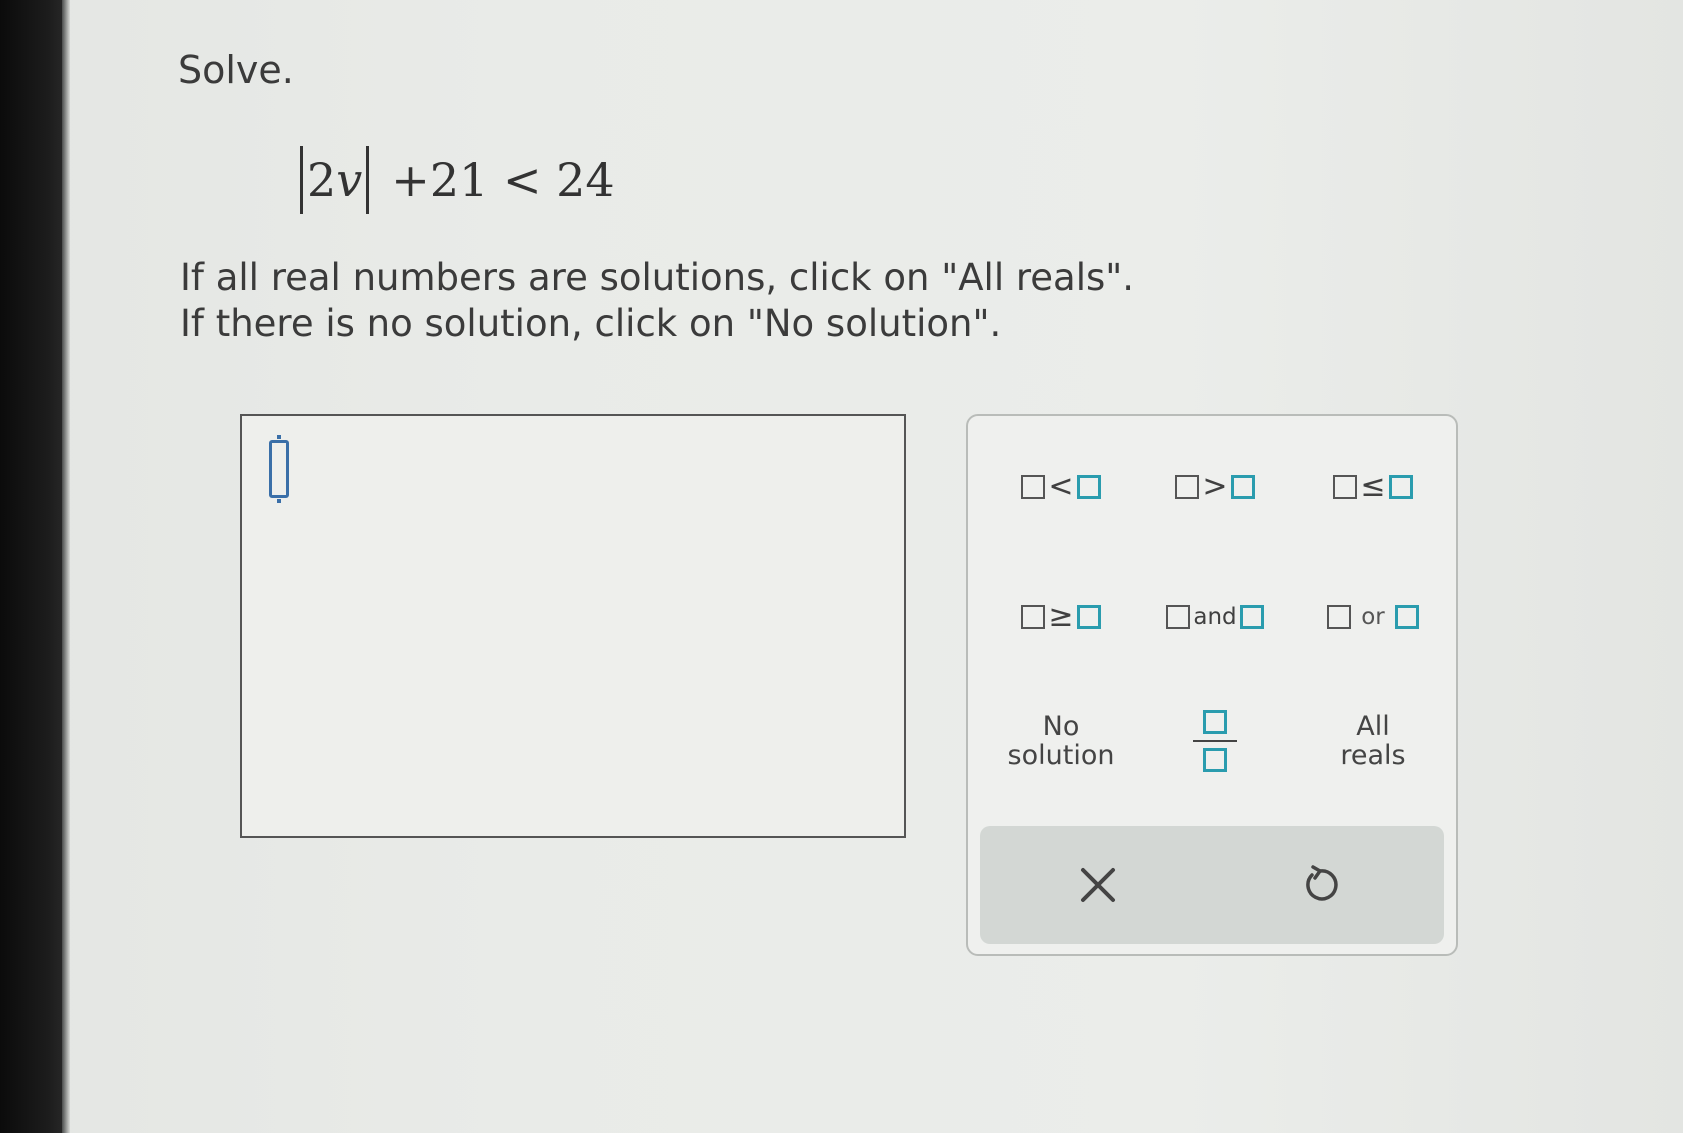 This screenshot has height=1133, width=1683. What do you see at coordinates (236, 70) in the screenshot?
I see `problem-heading: Solve.` at bounding box center [236, 70].